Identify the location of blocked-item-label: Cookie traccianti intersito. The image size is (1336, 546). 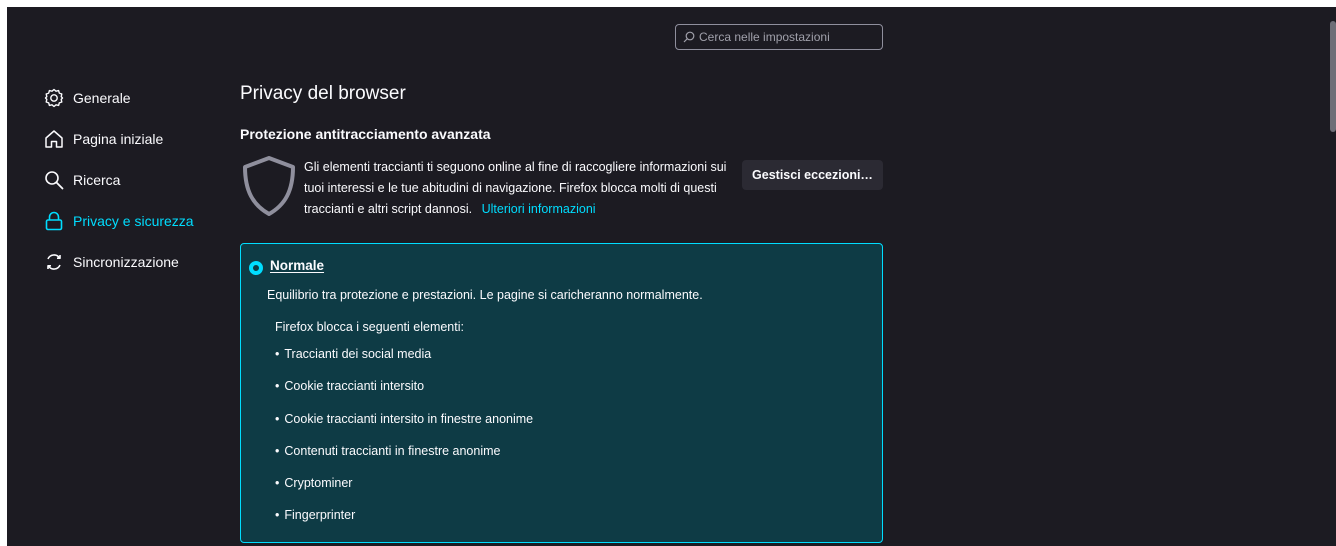
(354, 386).